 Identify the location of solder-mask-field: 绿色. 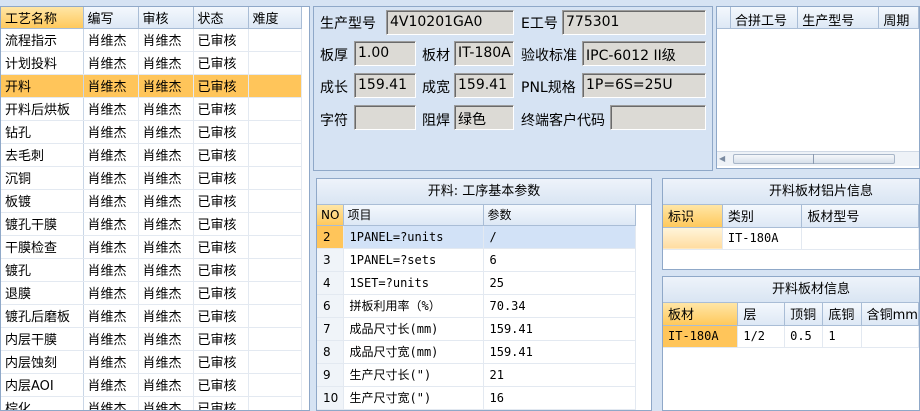
(484, 117).